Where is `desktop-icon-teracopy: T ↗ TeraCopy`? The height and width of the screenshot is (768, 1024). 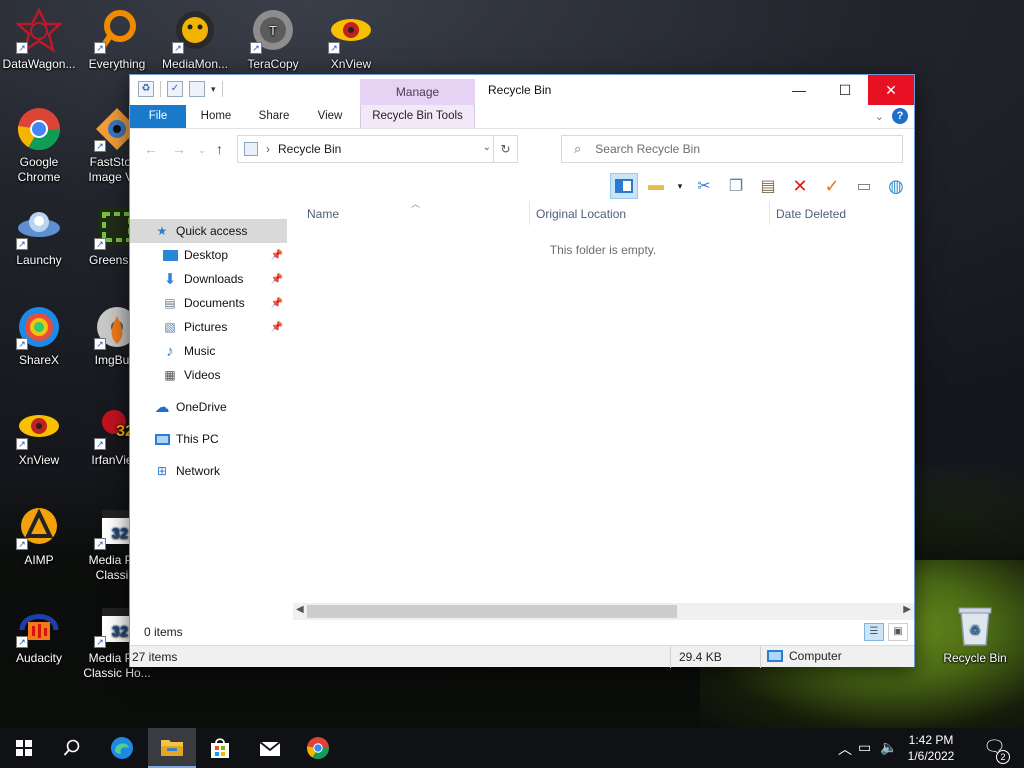
desktop-icon-teracopy: T ↗ TeraCopy is located at coordinates (273, 40).